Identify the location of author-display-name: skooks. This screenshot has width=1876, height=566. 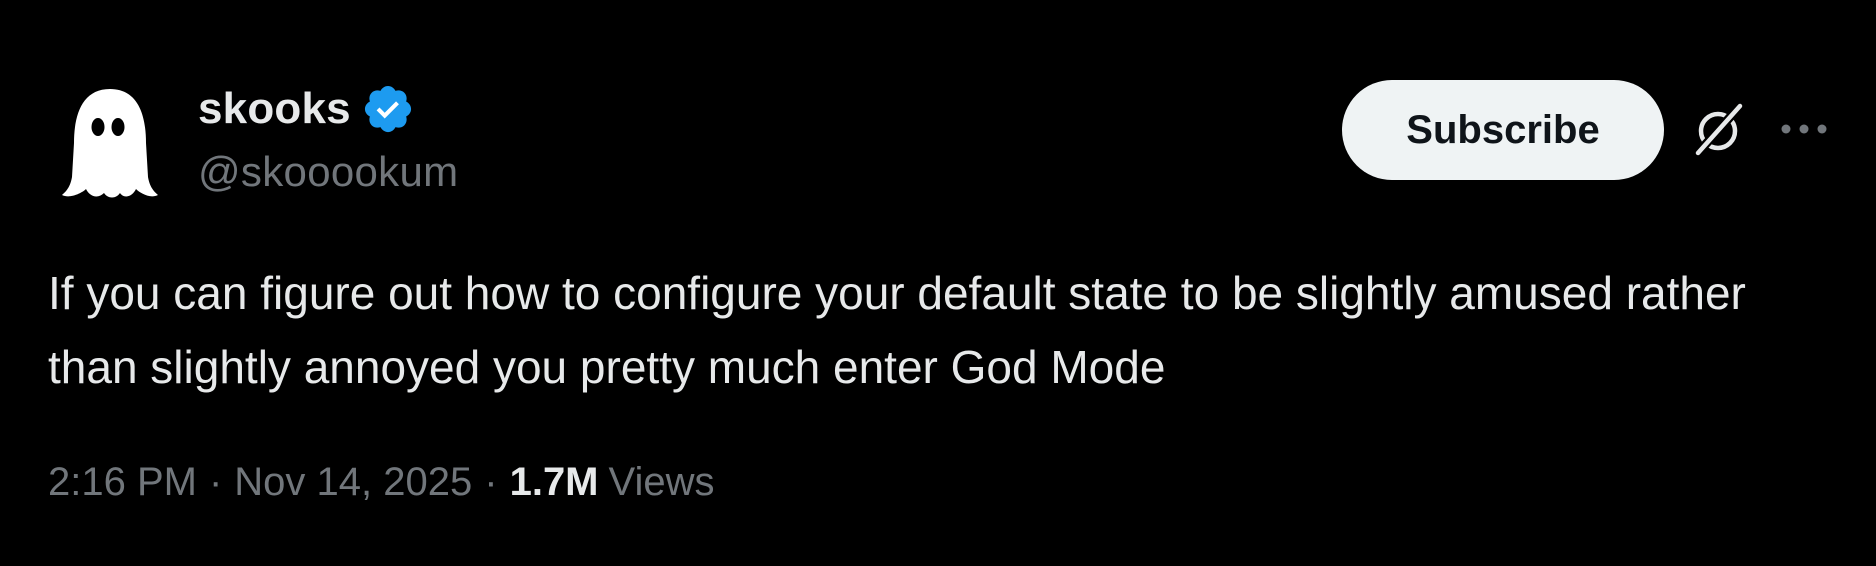
(274, 109).